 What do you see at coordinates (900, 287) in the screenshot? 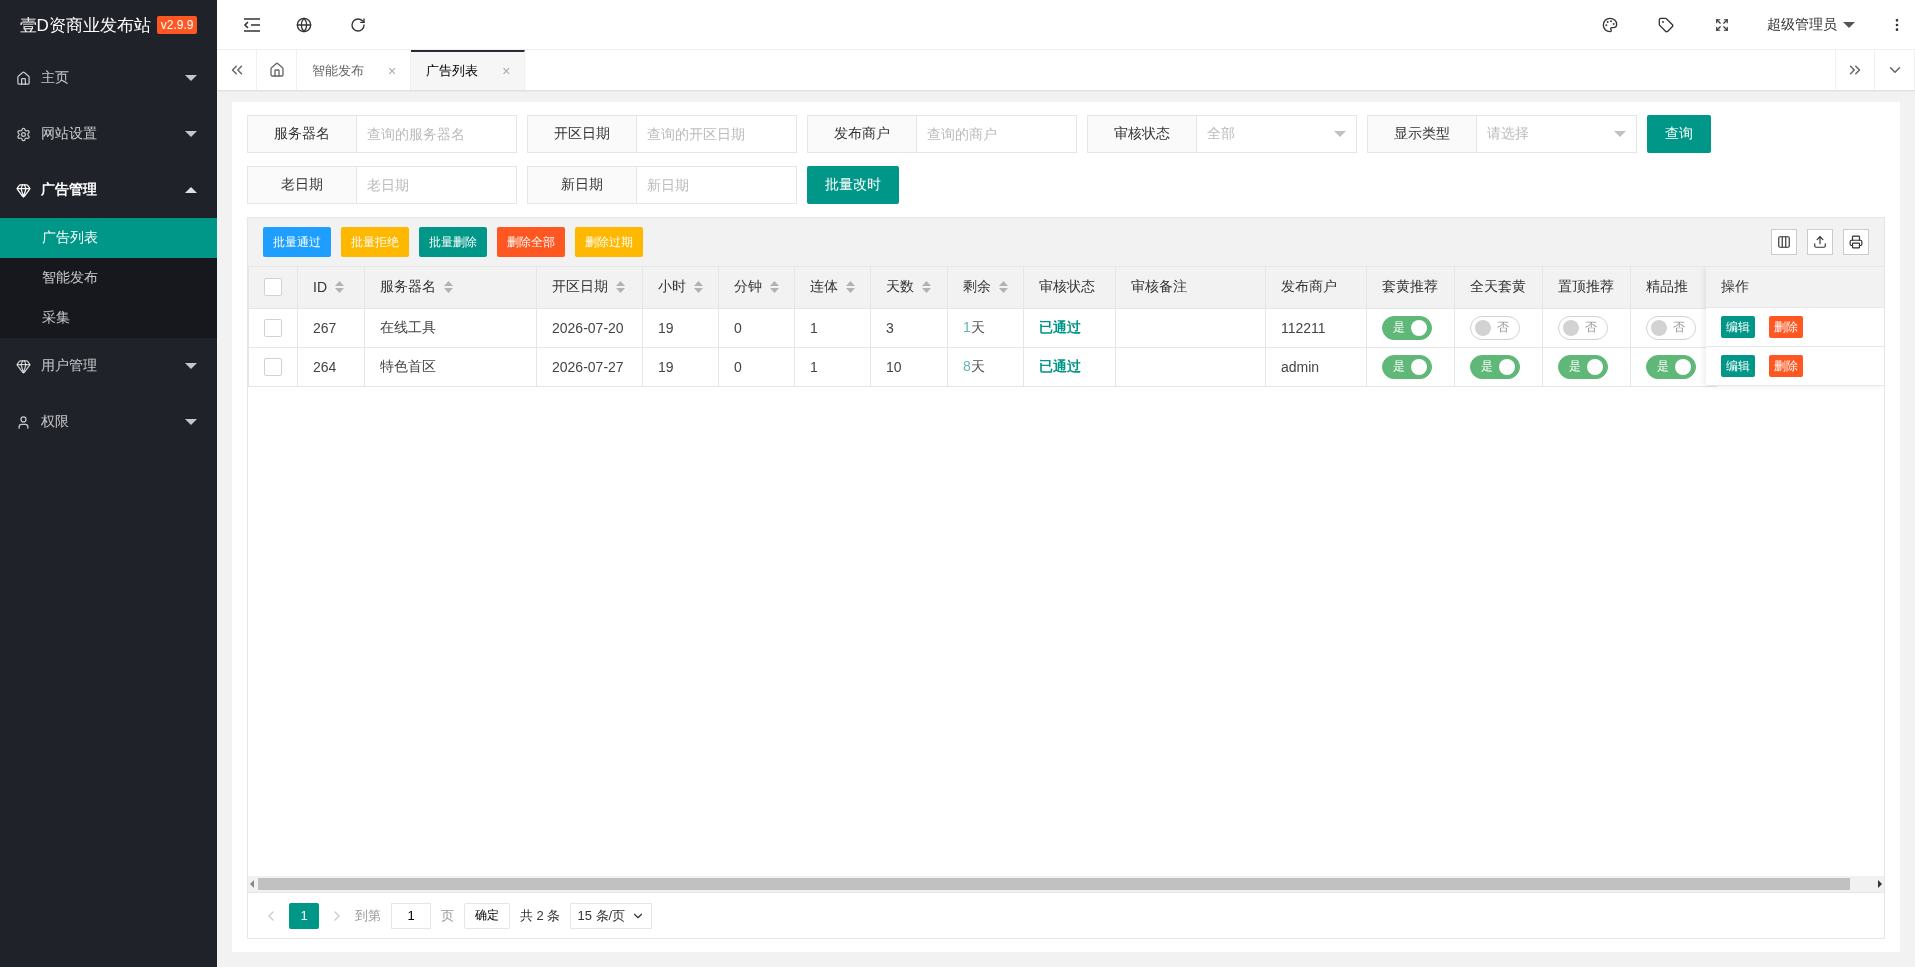
I see `column-header: 天数` at bounding box center [900, 287].